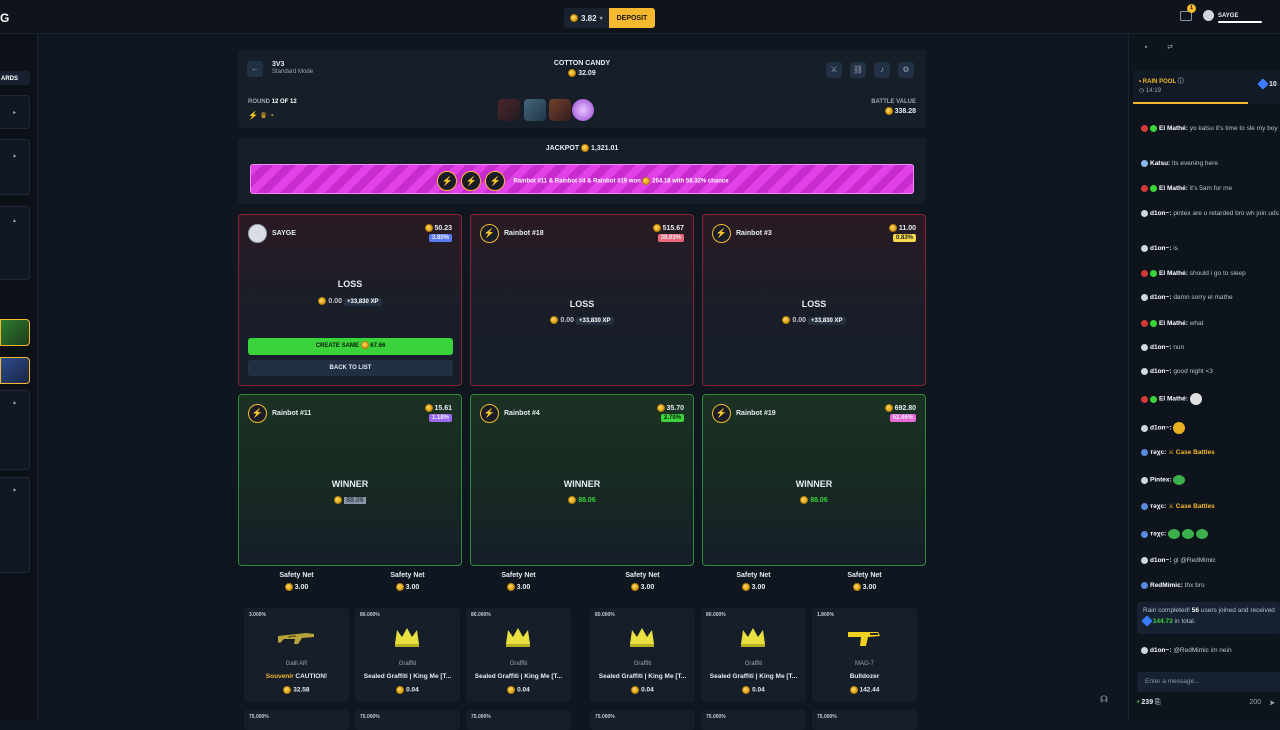 The image size is (1280, 730). I want to click on user-menu: SAYGE, so click(1232, 16).